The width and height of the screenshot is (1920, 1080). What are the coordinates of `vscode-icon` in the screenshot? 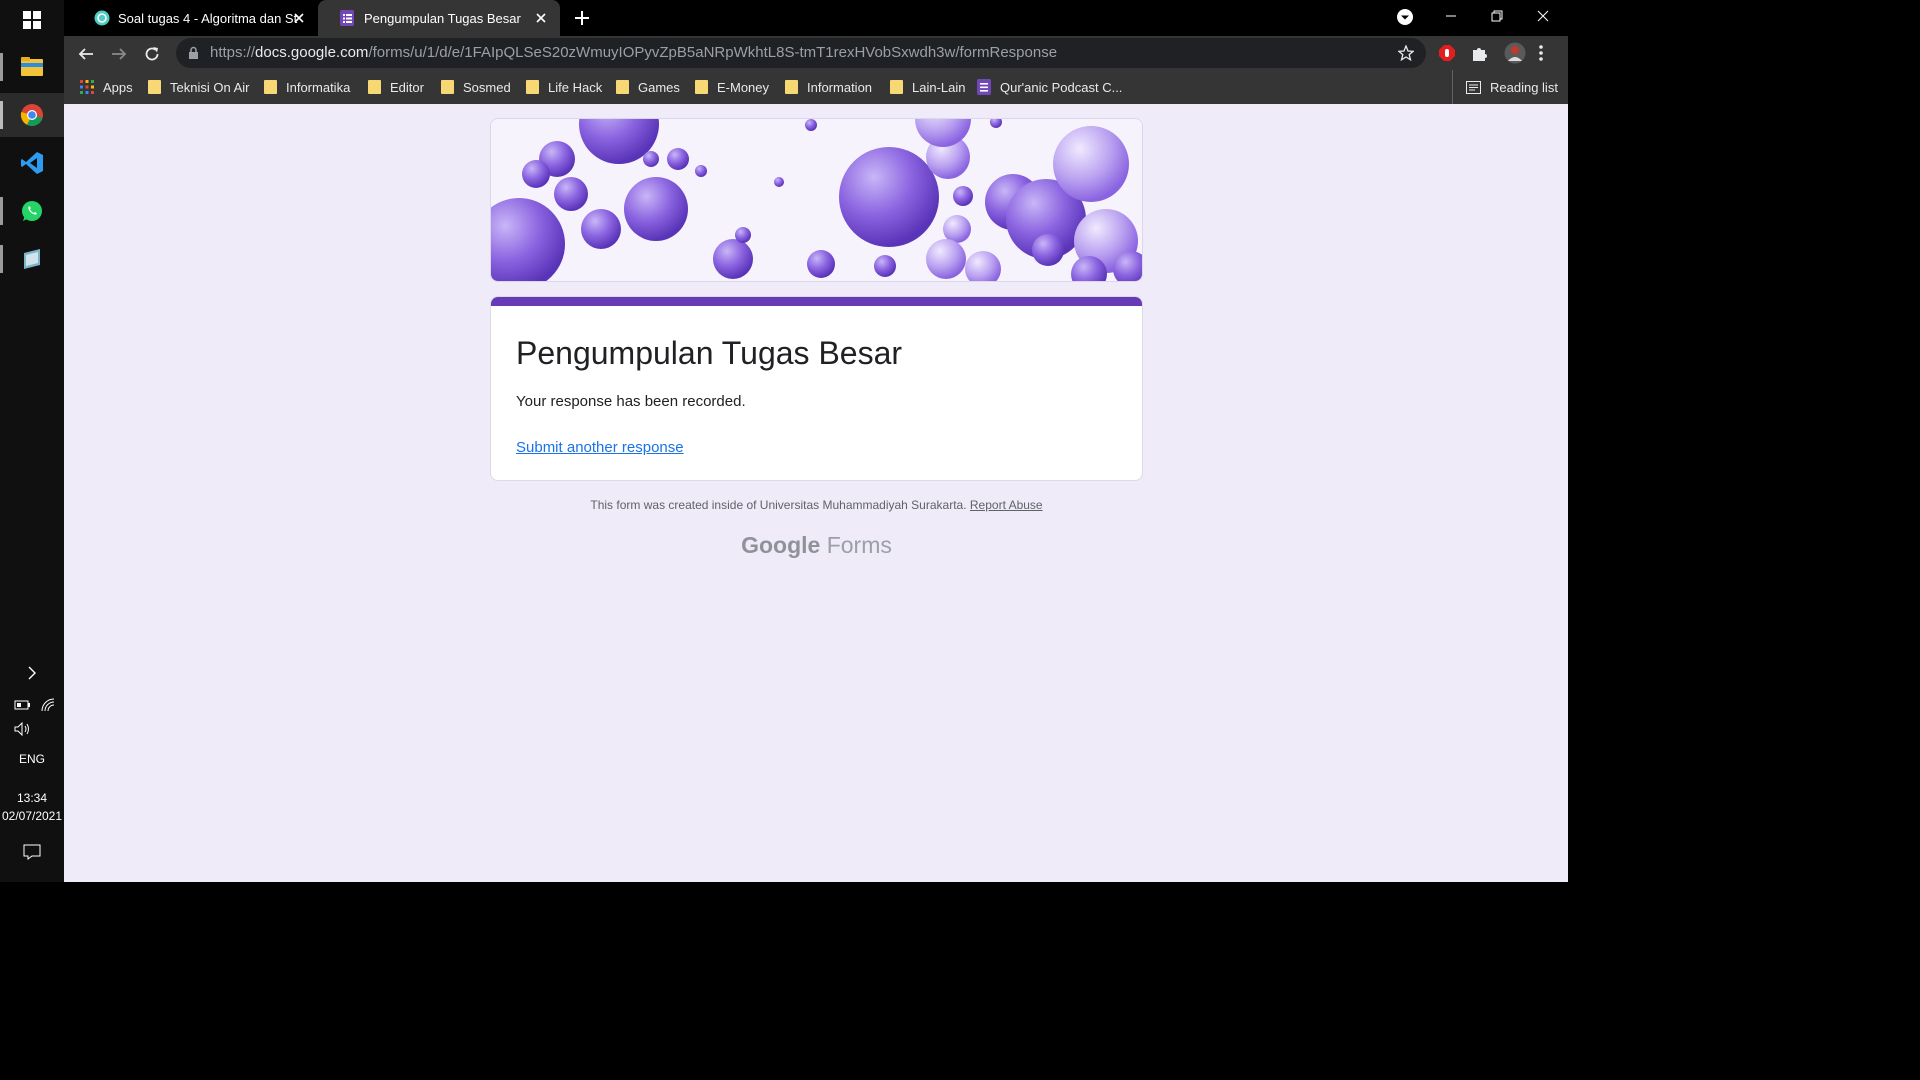 It's located at (32, 163).